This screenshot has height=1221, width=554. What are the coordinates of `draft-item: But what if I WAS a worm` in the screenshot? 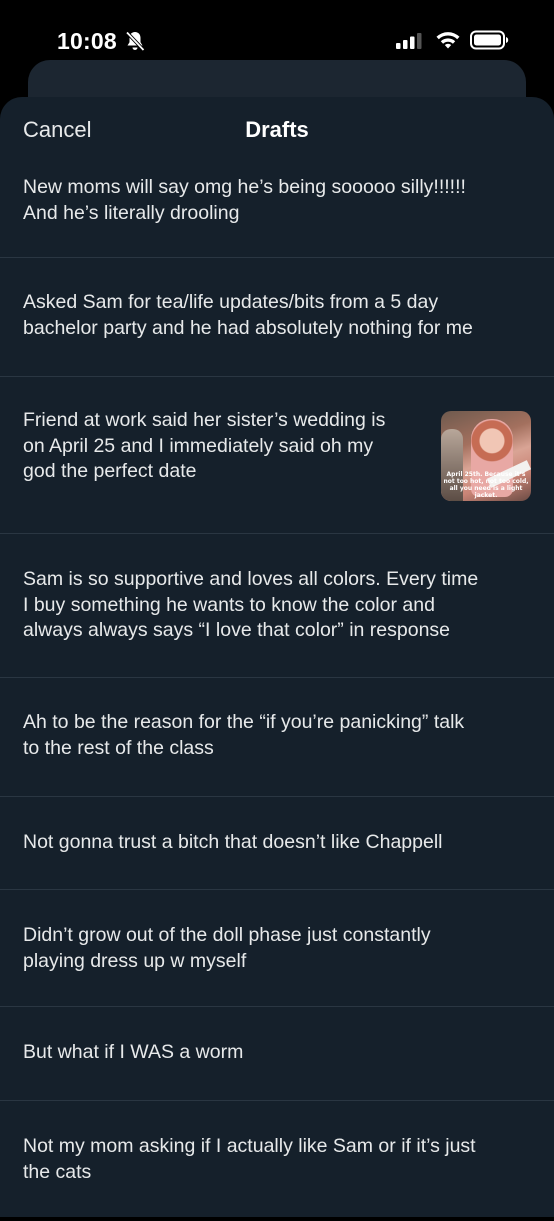 It's located at (277, 1054).